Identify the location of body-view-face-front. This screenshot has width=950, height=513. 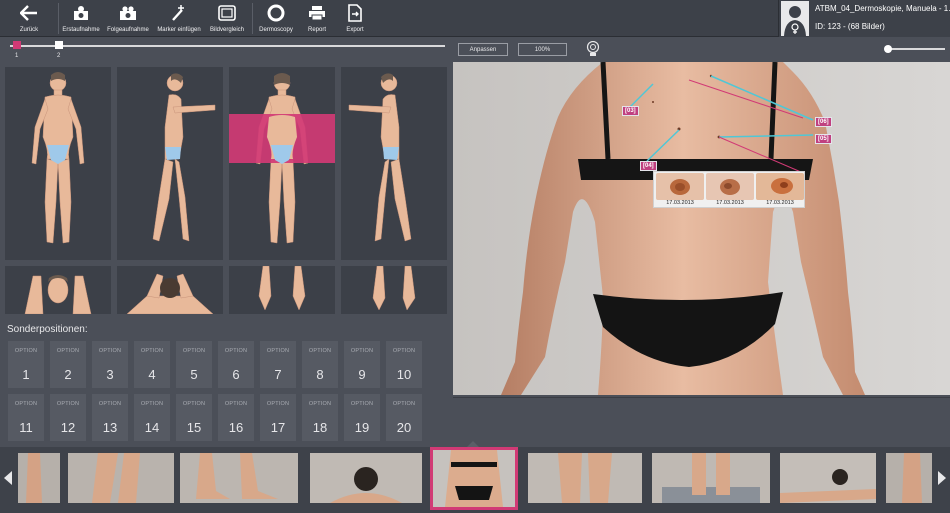
(58, 290).